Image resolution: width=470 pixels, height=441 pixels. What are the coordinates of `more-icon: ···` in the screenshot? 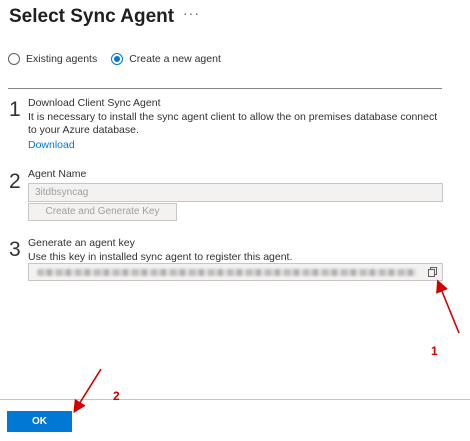 It's located at (191, 13).